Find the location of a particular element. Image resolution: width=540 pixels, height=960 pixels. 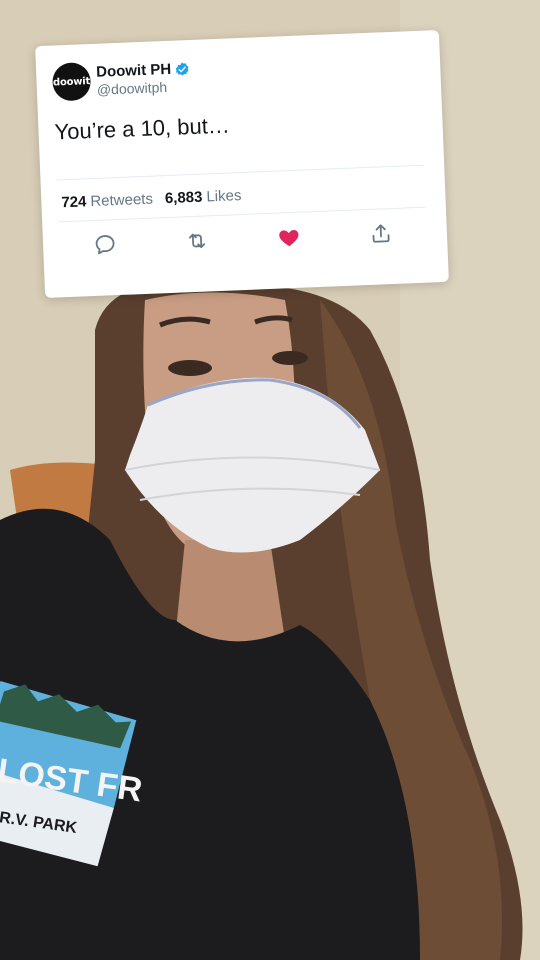

reply-icon is located at coordinates (105, 244).